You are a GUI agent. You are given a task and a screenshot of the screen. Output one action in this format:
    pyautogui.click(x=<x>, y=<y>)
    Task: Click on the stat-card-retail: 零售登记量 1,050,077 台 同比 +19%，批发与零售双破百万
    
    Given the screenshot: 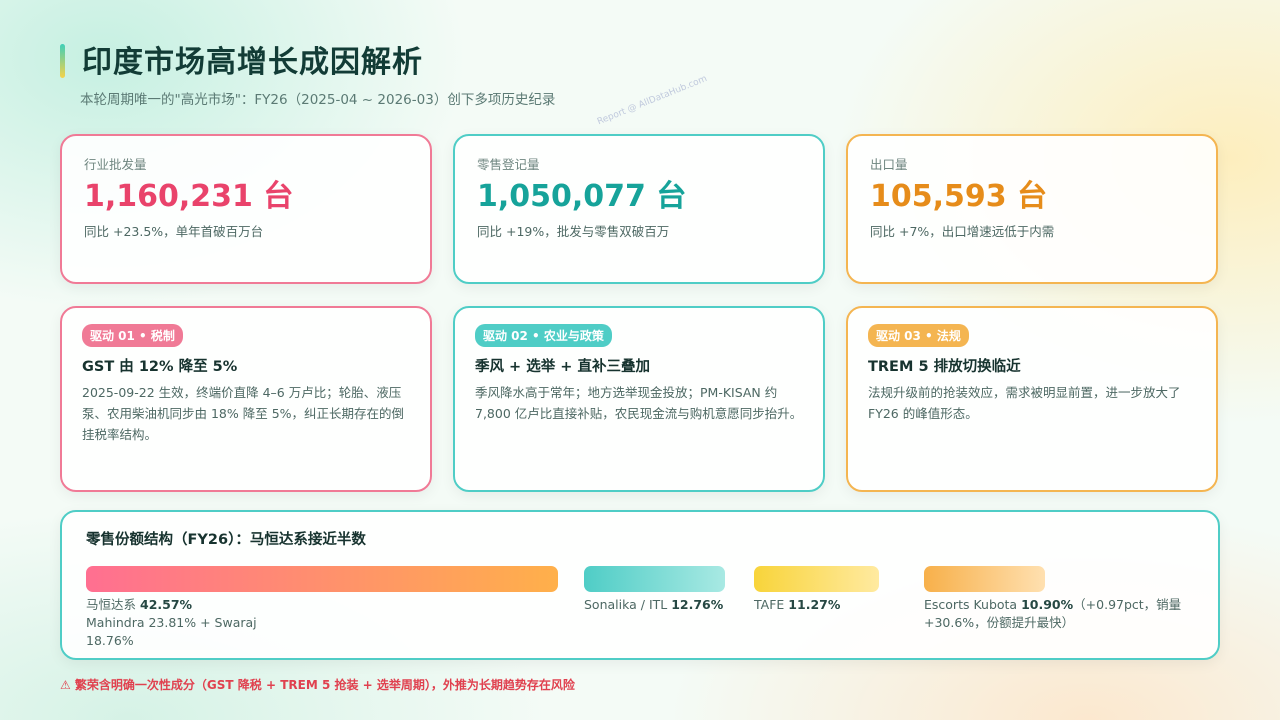 What is the action you would take?
    pyautogui.click(x=639, y=209)
    